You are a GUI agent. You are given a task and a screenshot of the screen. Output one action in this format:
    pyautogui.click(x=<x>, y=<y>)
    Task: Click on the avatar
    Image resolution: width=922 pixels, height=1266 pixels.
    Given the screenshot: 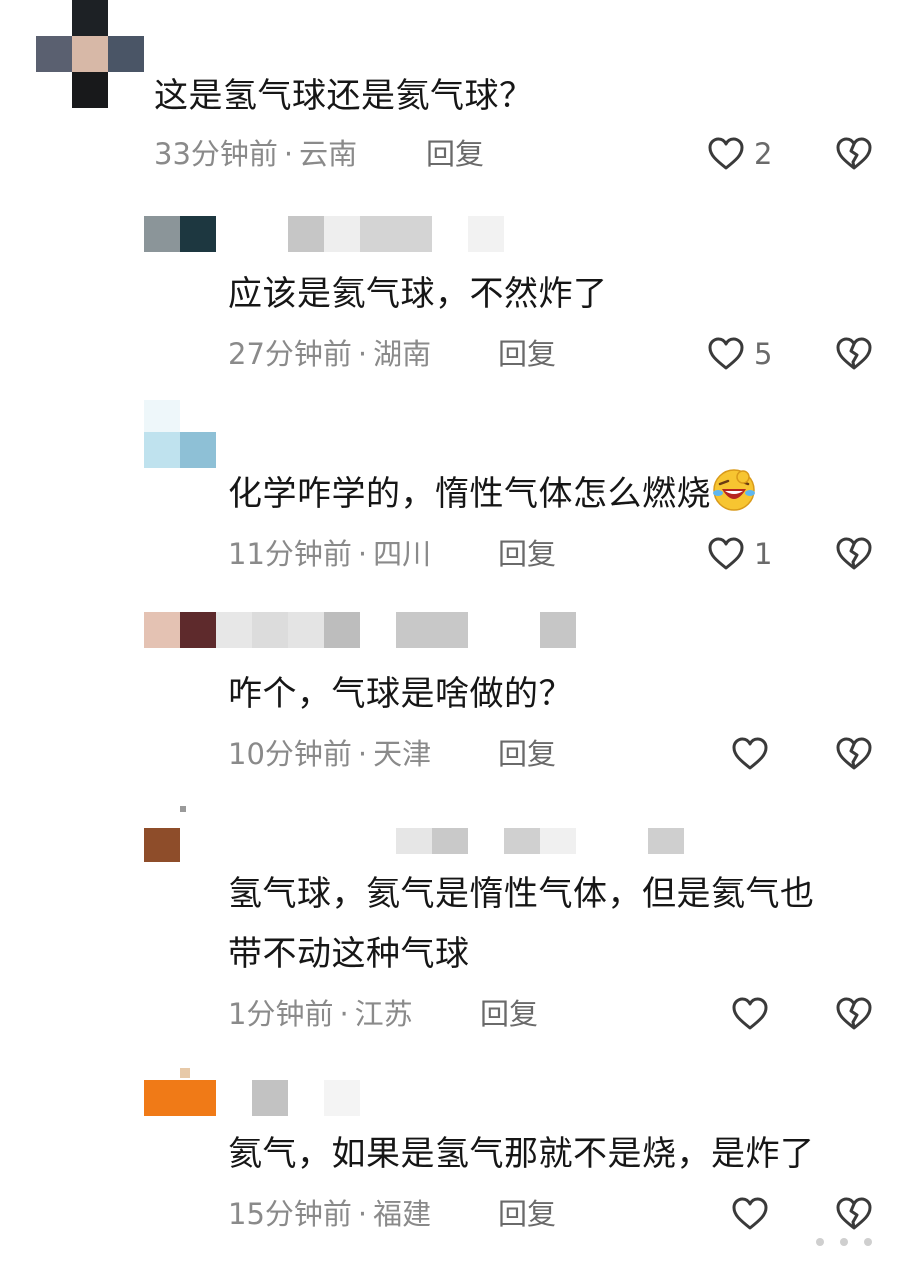 What is the action you would take?
    pyautogui.click(x=90, y=54)
    